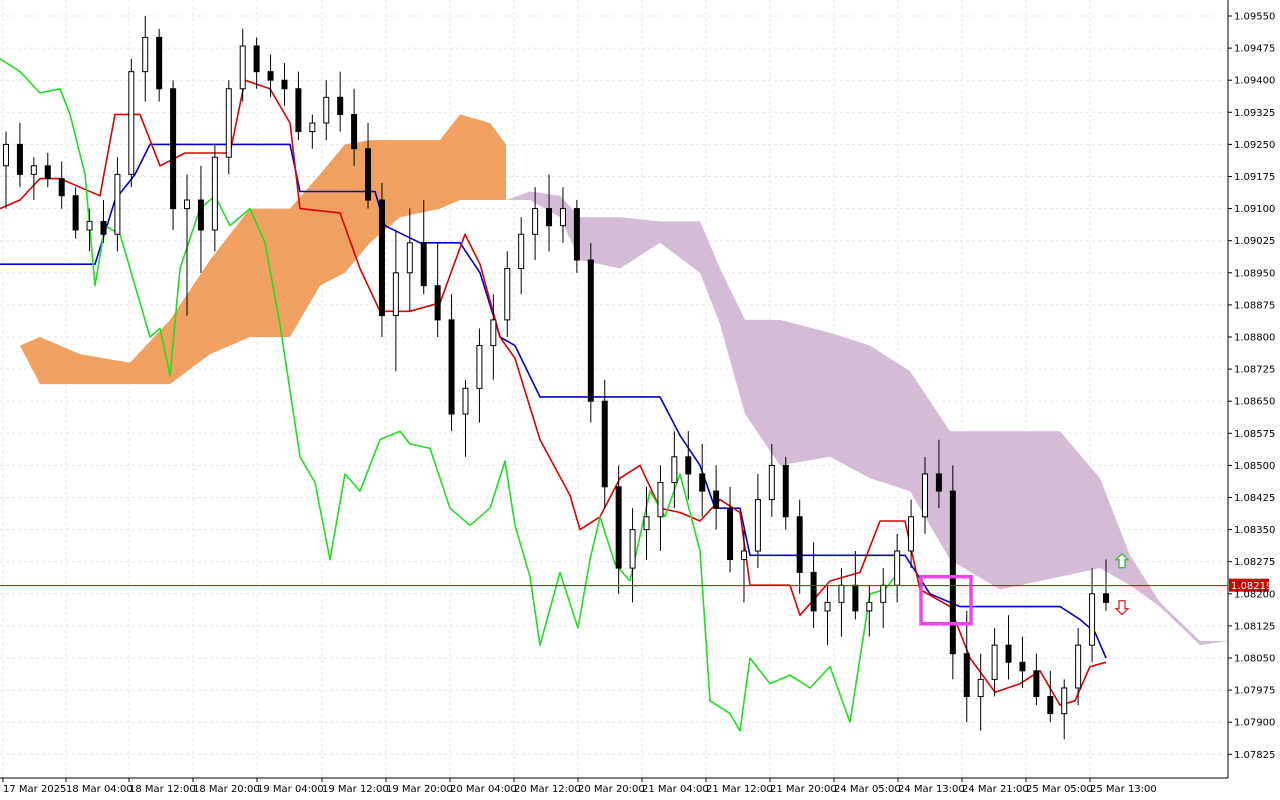 The width and height of the screenshot is (1280, 800). I want to click on x-tick-label: 21 Mar 04:00, so click(675, 789).